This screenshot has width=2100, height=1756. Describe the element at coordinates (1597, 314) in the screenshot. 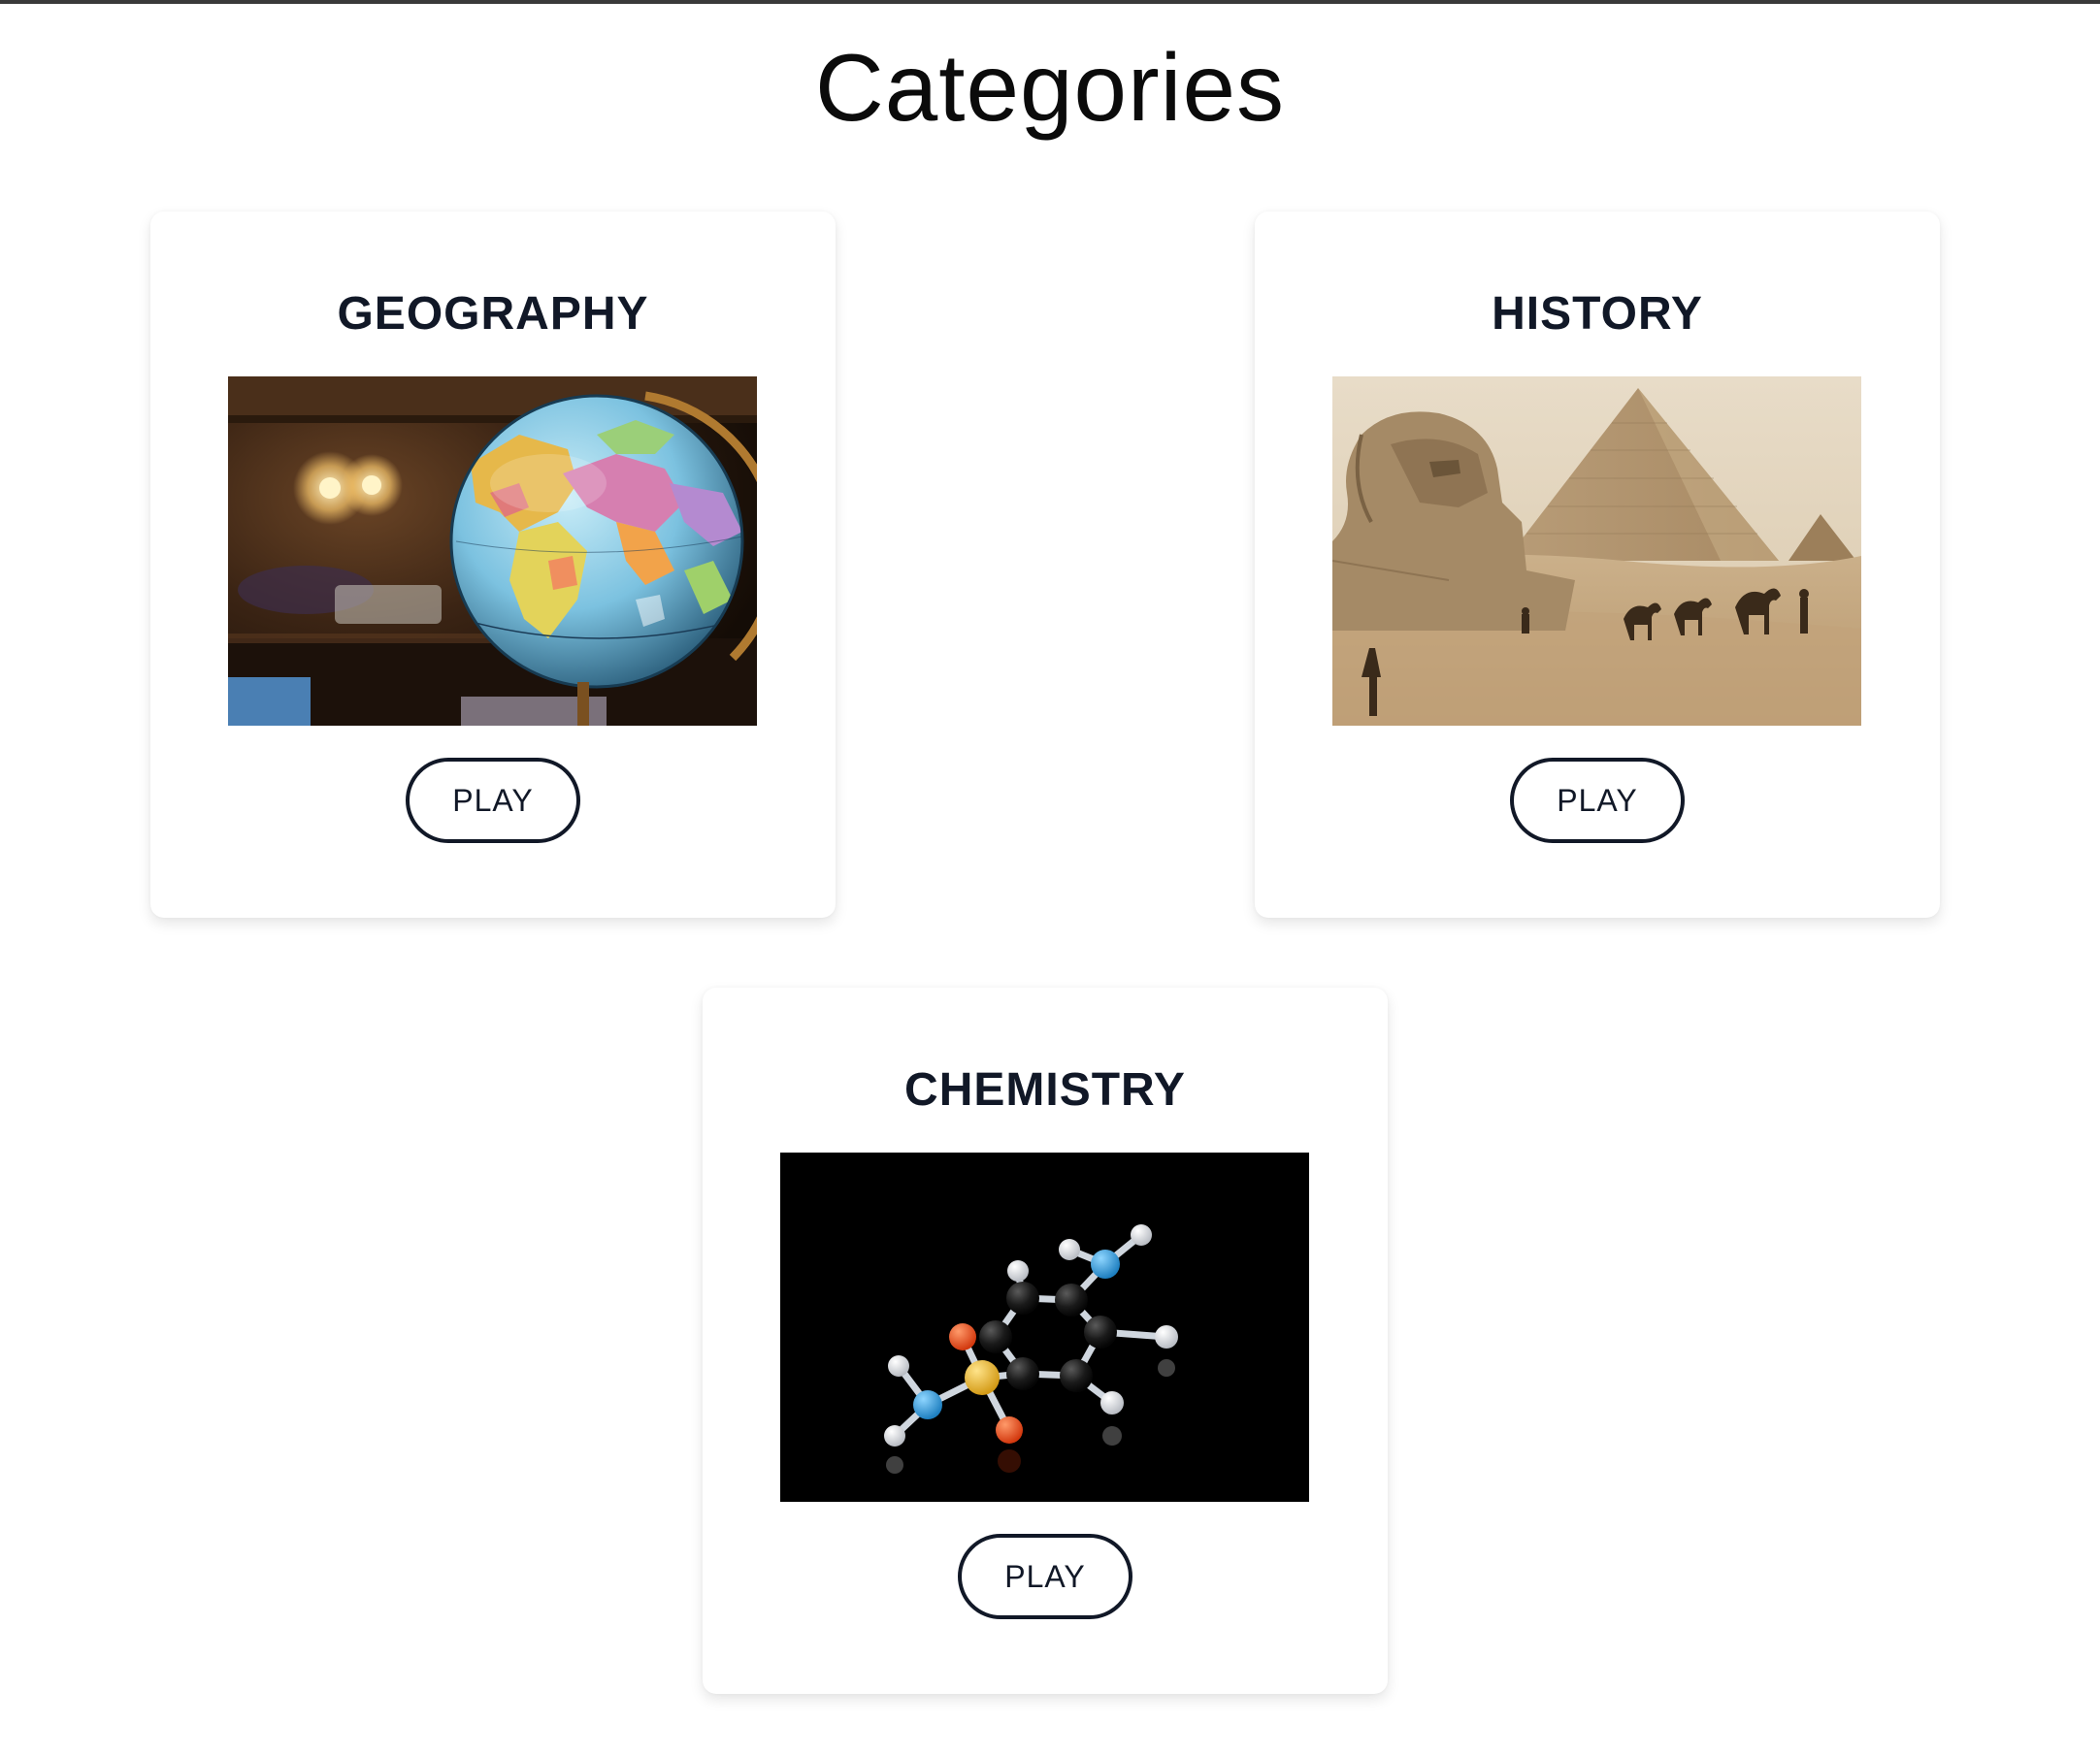

I see `category-title: HISTORY` at that location.